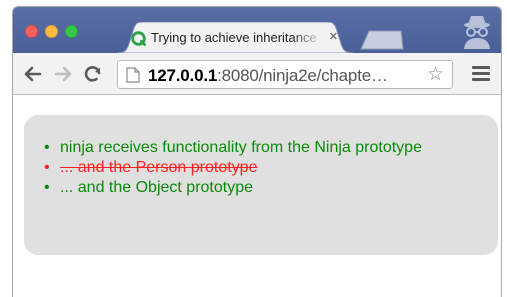 The image size is (507, 297). Describe the element at coordinates (33, 74) in the screenshot. I see `back-icon` at that location.